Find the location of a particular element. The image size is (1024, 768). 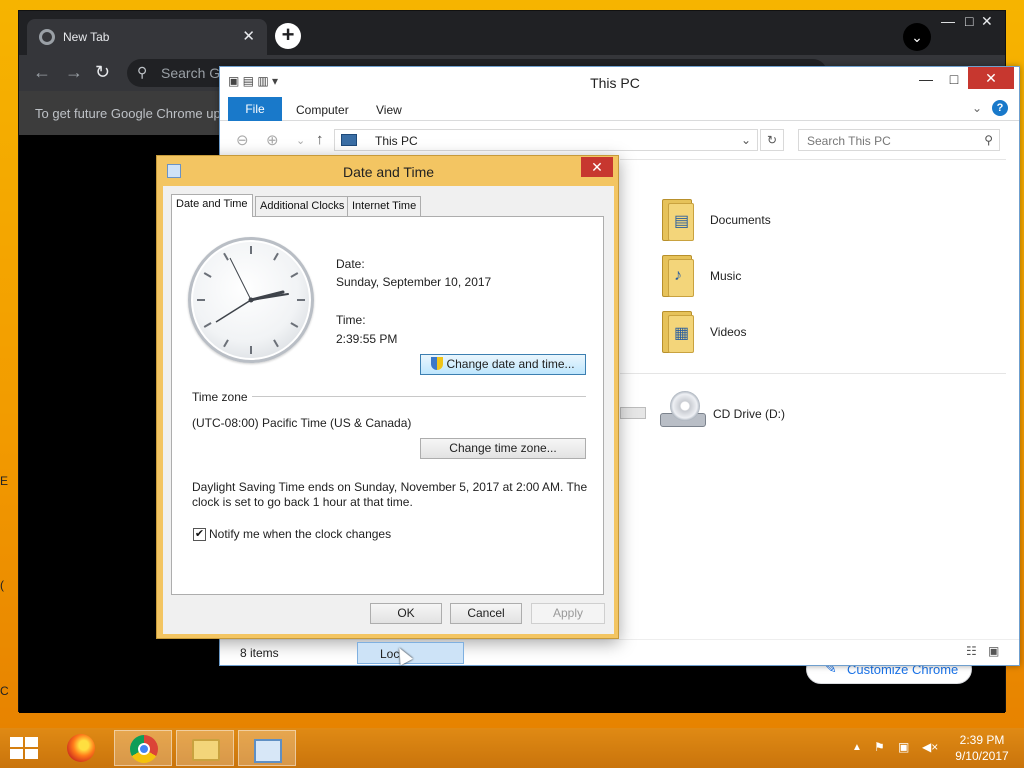

address-dropdown-icon: ⌄ is located at coordinates (746, 140).